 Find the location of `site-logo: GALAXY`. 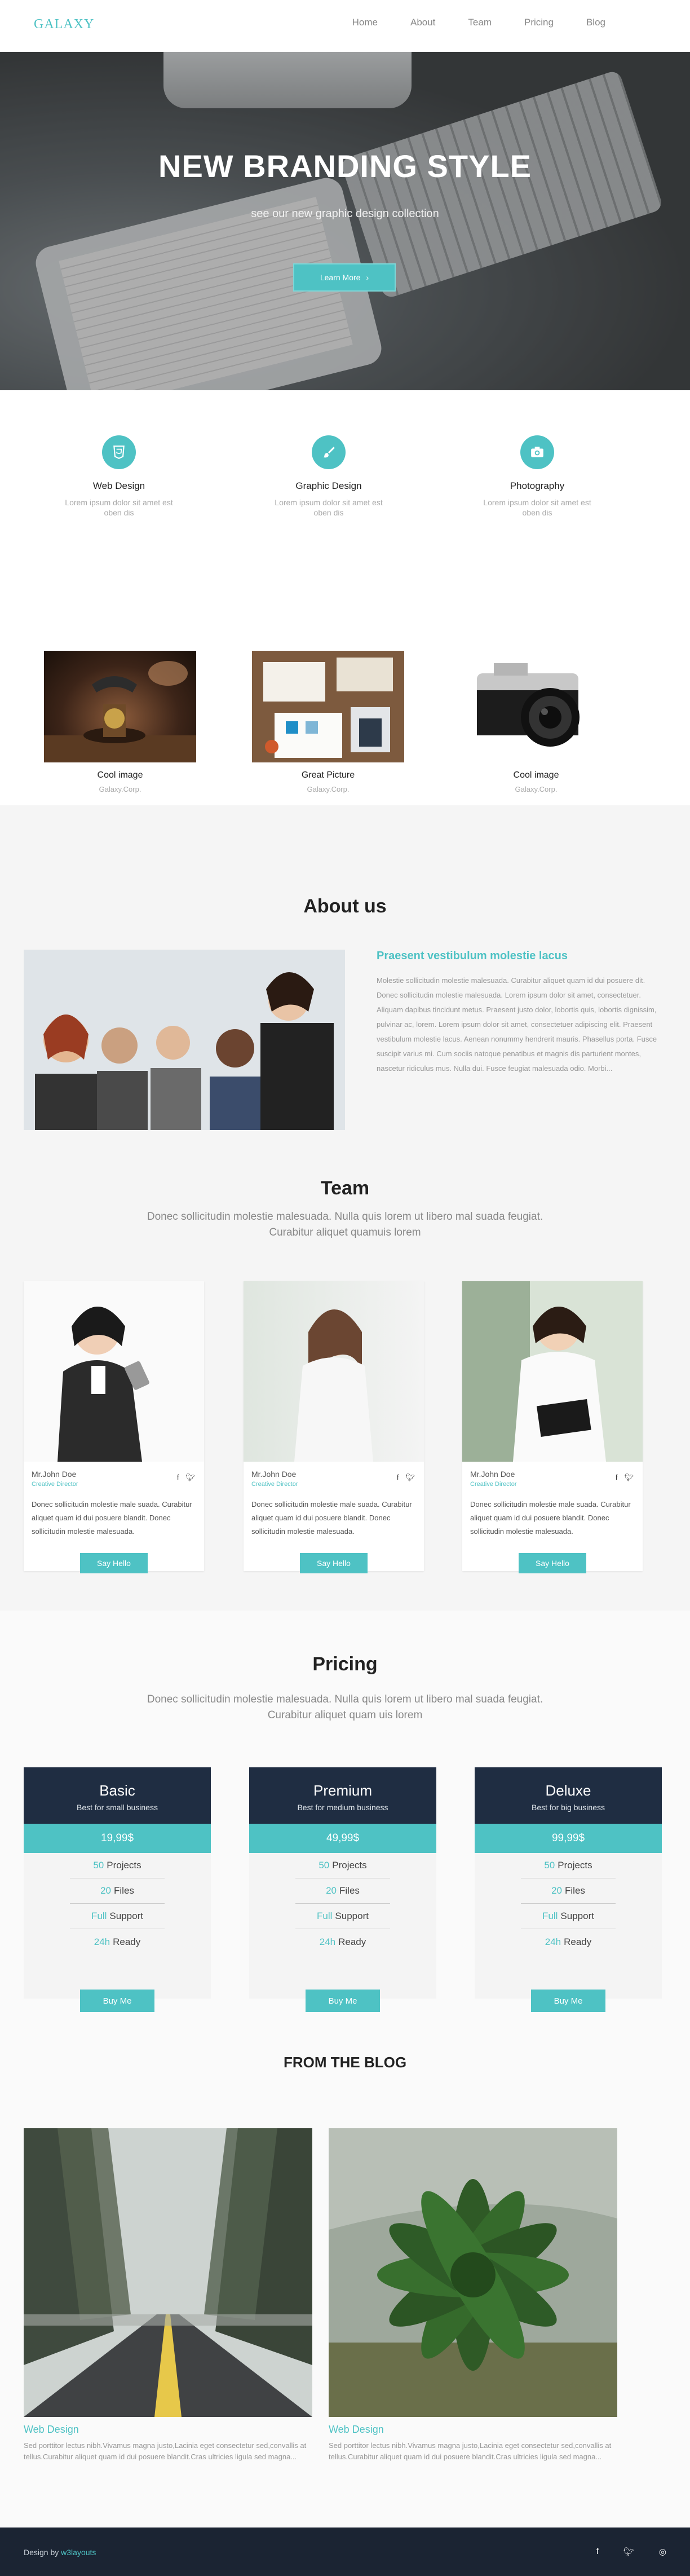

site-logo: GALAXY is located at coordinates (64, 24).